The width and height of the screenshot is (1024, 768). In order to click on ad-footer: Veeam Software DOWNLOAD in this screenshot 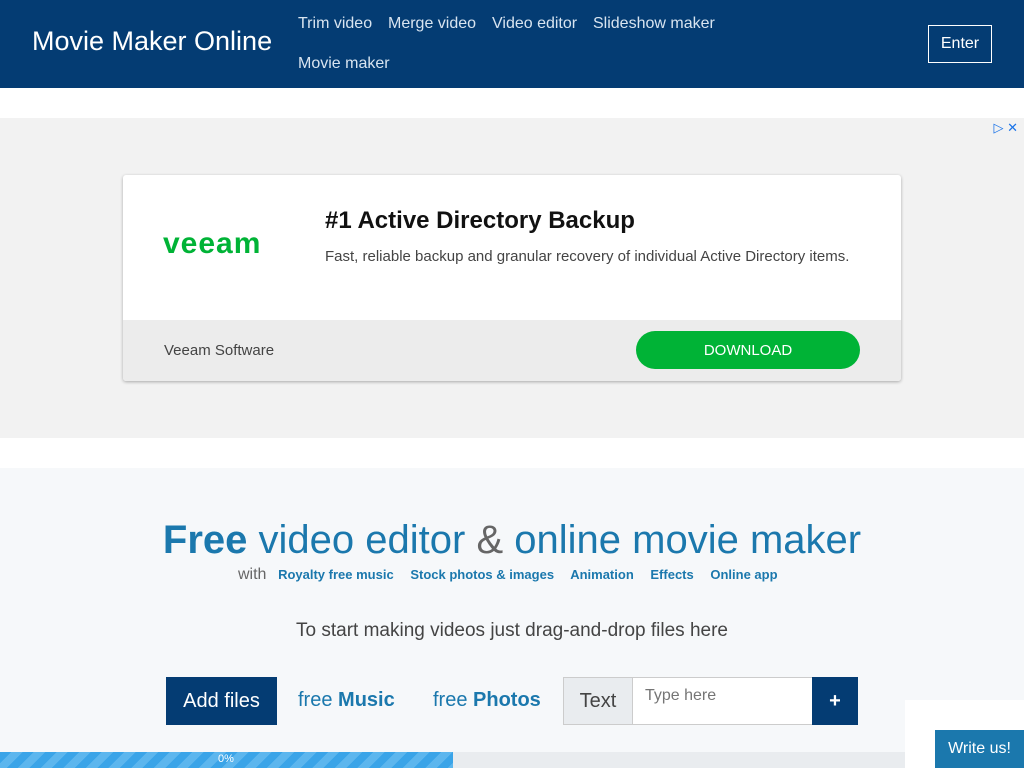, I will do `click(512, 350)`.